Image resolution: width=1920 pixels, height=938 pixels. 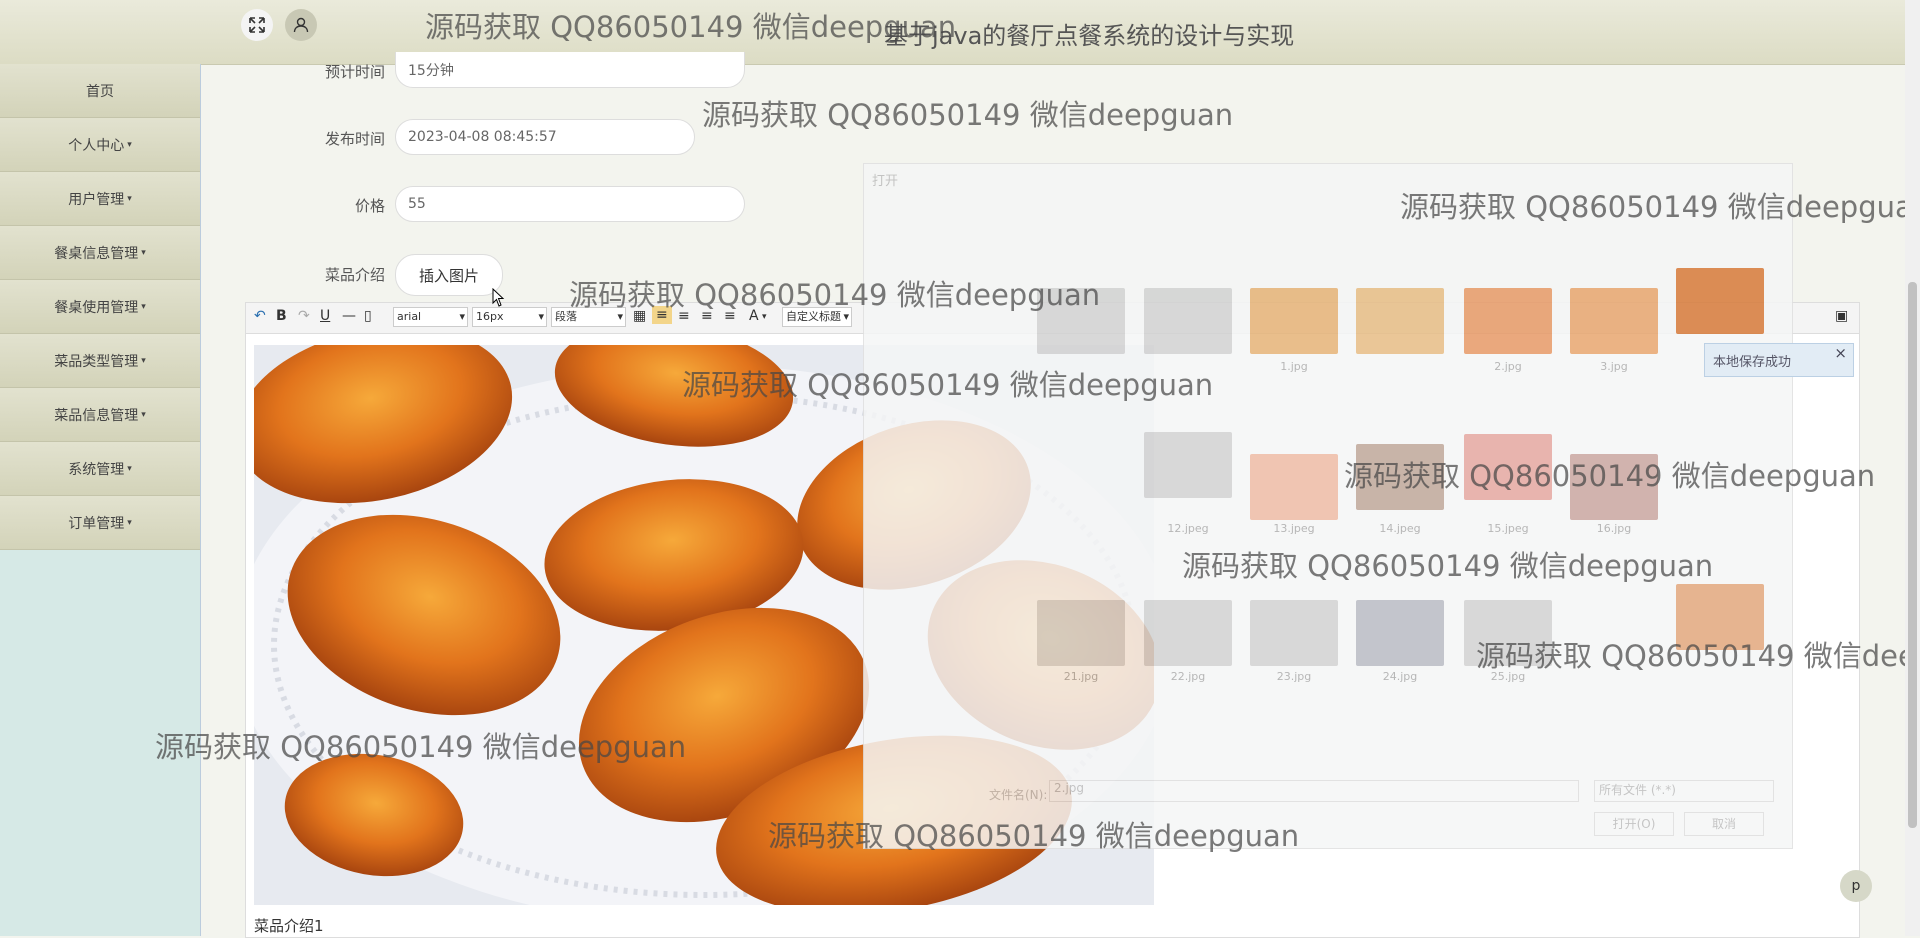 I want to click on file-name: 24.jpg, so click(x=1400, y=676).